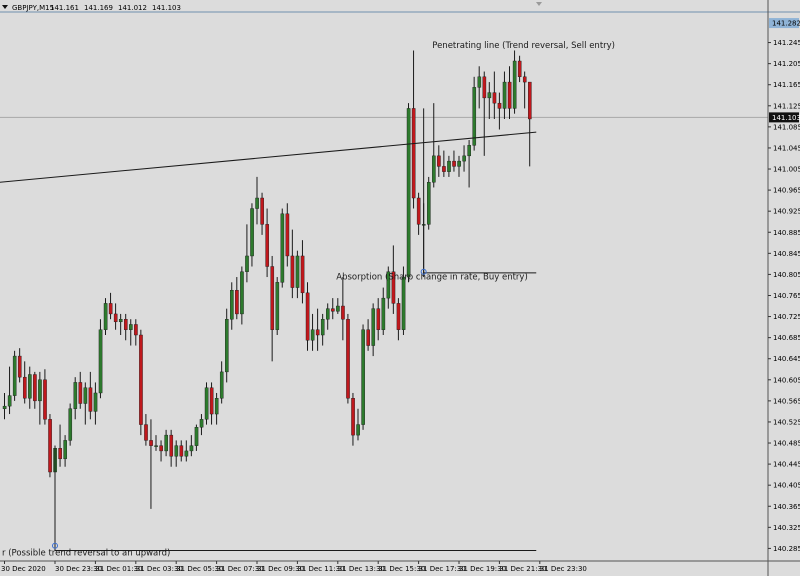 This screenshot has width=800, height=576. Describe the element at coordinates (86, 553) in the screenshot. I see `annotation-label: r (Possible trend reversal to an upward)` at that location.